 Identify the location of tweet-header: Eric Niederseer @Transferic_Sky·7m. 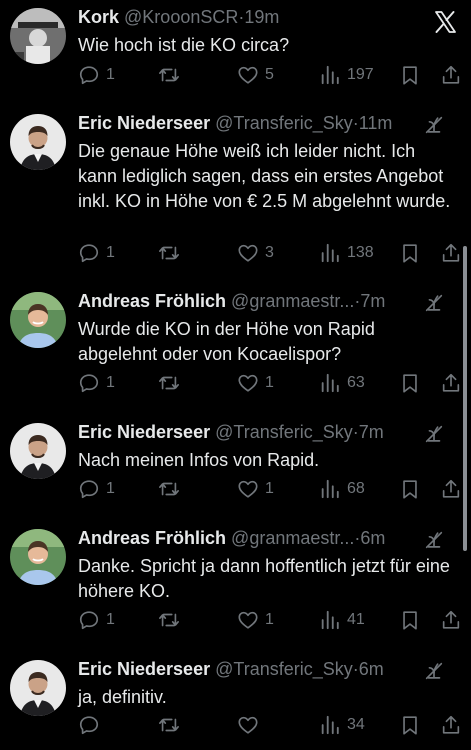
(254, 432).